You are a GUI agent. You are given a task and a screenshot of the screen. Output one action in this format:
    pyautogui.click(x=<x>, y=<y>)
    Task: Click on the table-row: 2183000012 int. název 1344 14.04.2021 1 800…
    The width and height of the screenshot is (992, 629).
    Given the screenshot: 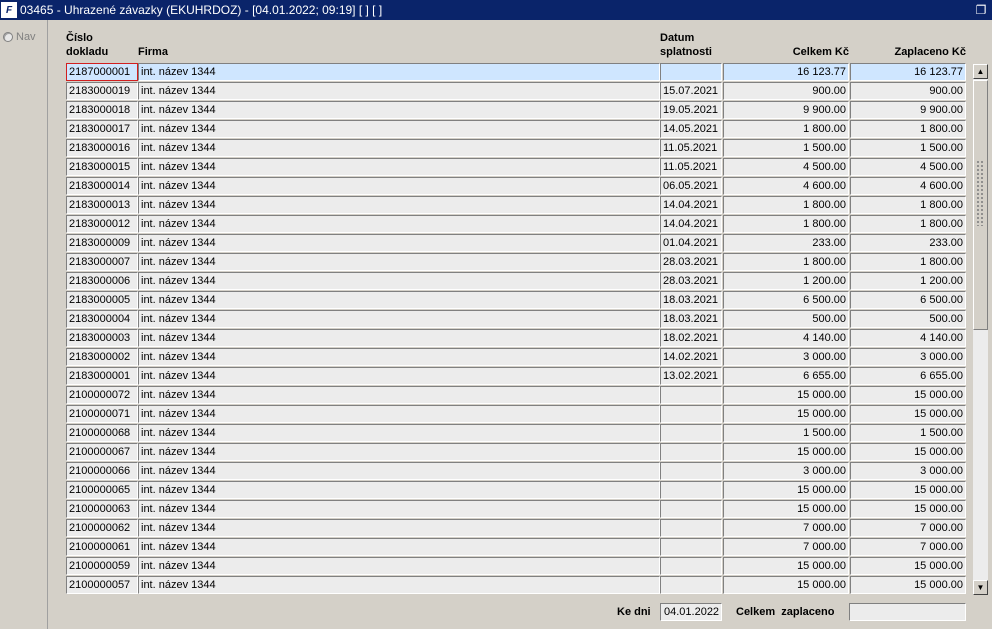 What is the action you would take?
    pyautogui.click(x=516, y=224)
    